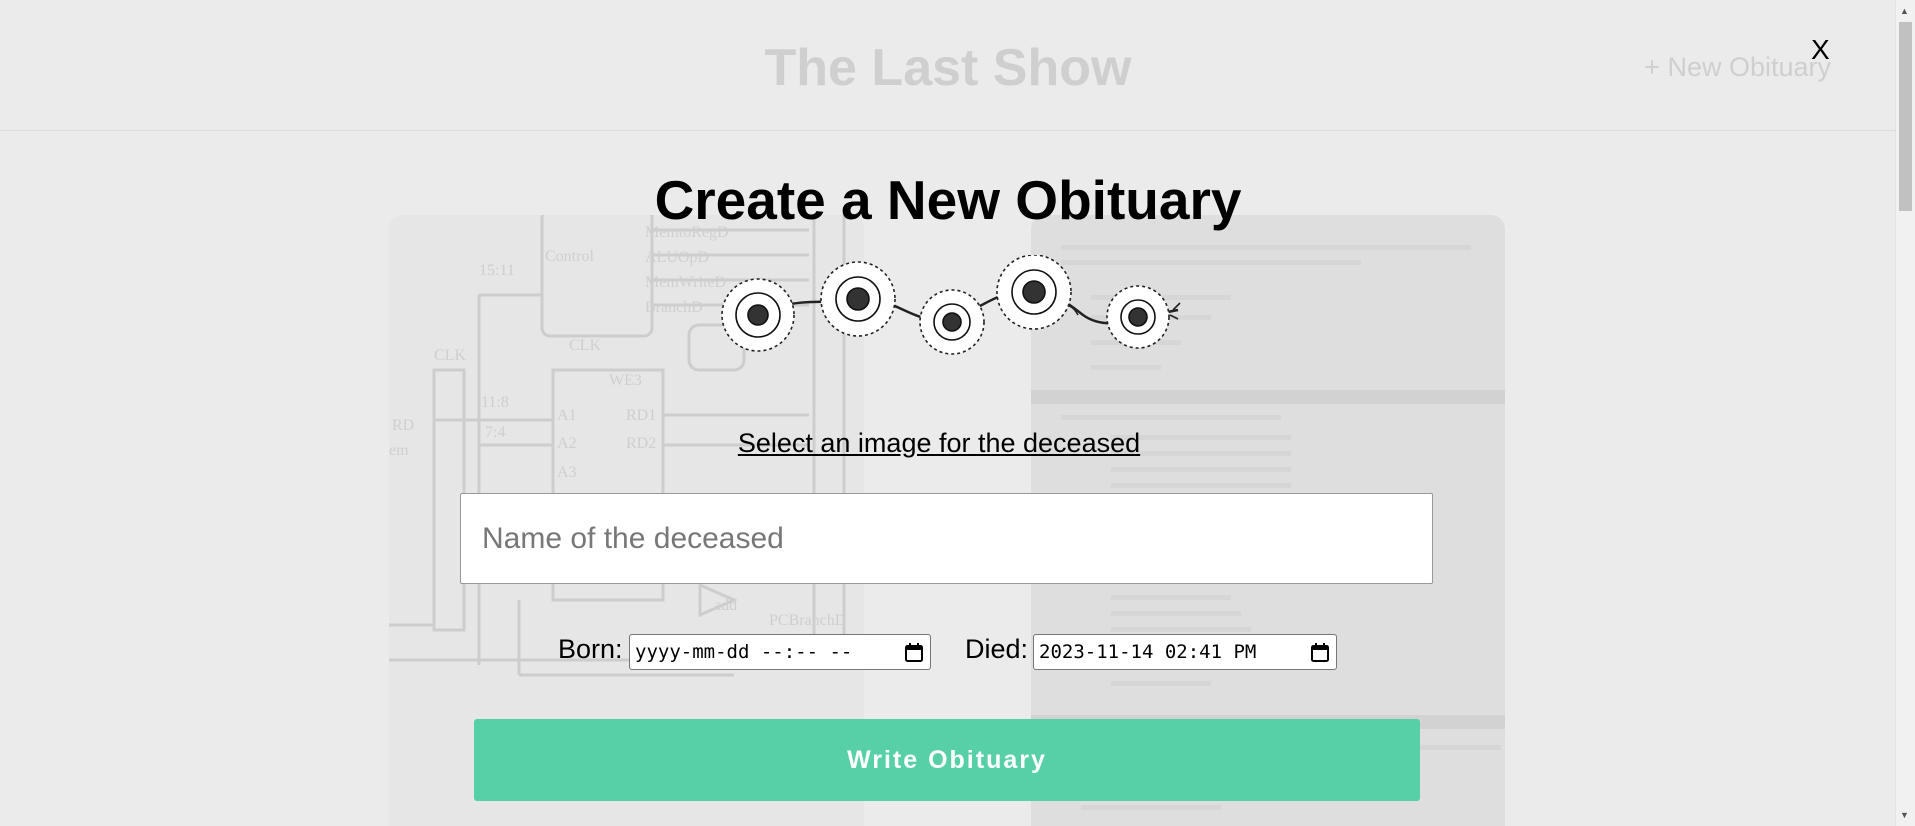 This screenshot has width=1915, height=826. What do you see at coordinates (725, 605) in the screenshot?
I see `svg-text: add` at bounding box center [725, 605].